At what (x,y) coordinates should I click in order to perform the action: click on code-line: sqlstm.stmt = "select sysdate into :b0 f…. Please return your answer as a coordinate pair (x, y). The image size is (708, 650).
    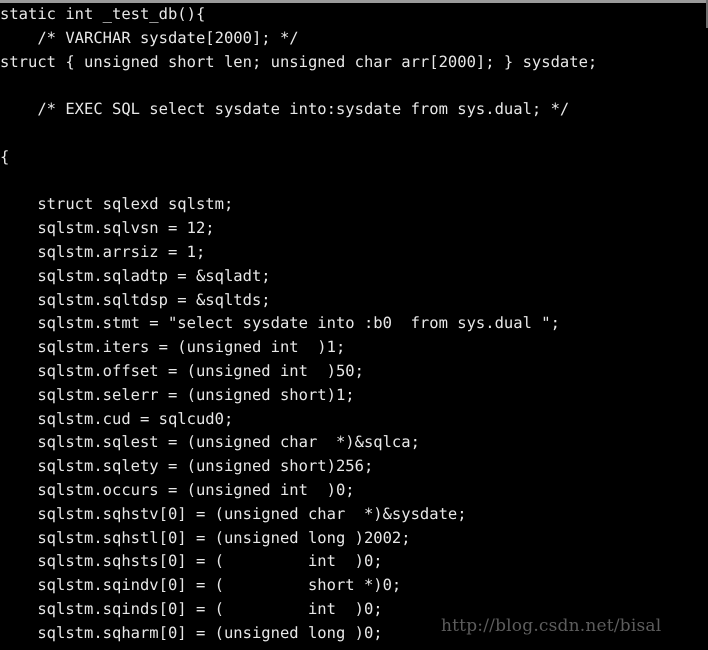
    Looking at the image, I should click on (280, 323).